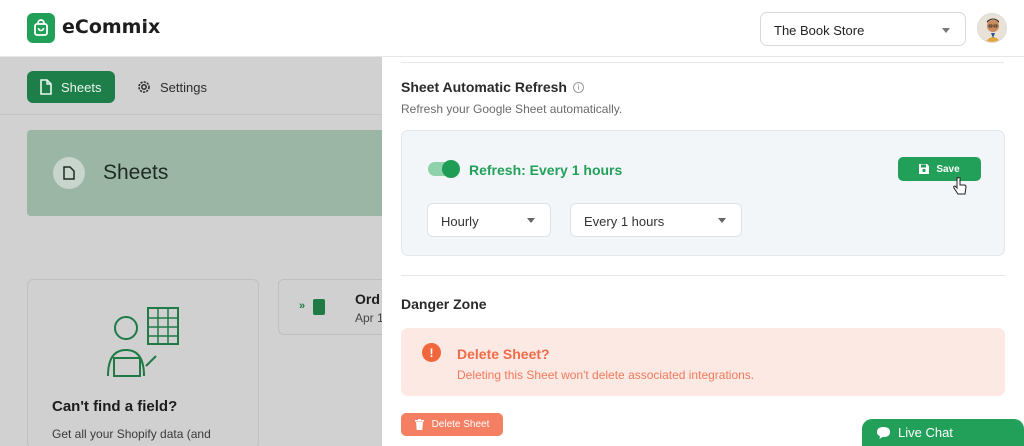 The height and width of the screenshot is (446, 1024). Describe the element at coordinates (992, 28) in the screenshot. I see `avatar` at that location.